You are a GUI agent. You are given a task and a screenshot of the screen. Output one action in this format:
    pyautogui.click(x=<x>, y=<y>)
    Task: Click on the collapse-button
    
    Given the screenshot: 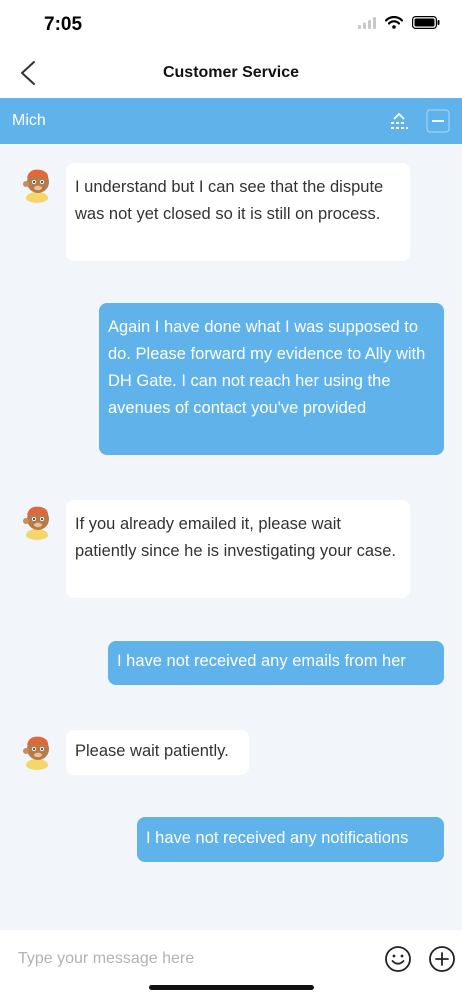 What is the action you would take?
    pyautogui.click(x=399, y=121)
    